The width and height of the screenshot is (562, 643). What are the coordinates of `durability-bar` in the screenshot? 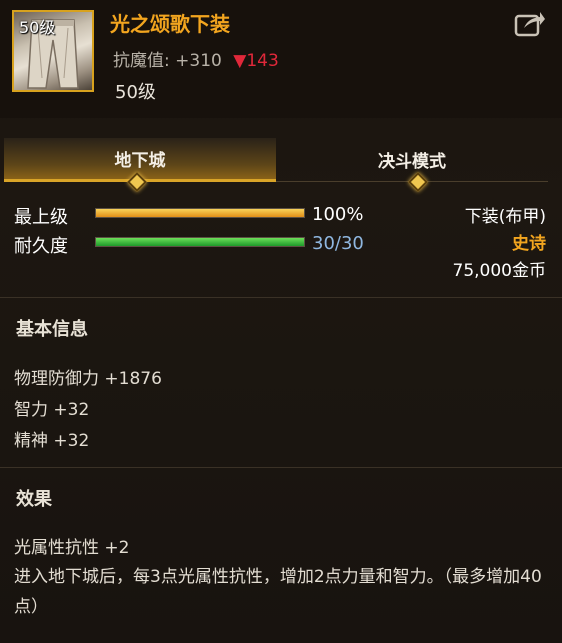 It's located at (200, 242).